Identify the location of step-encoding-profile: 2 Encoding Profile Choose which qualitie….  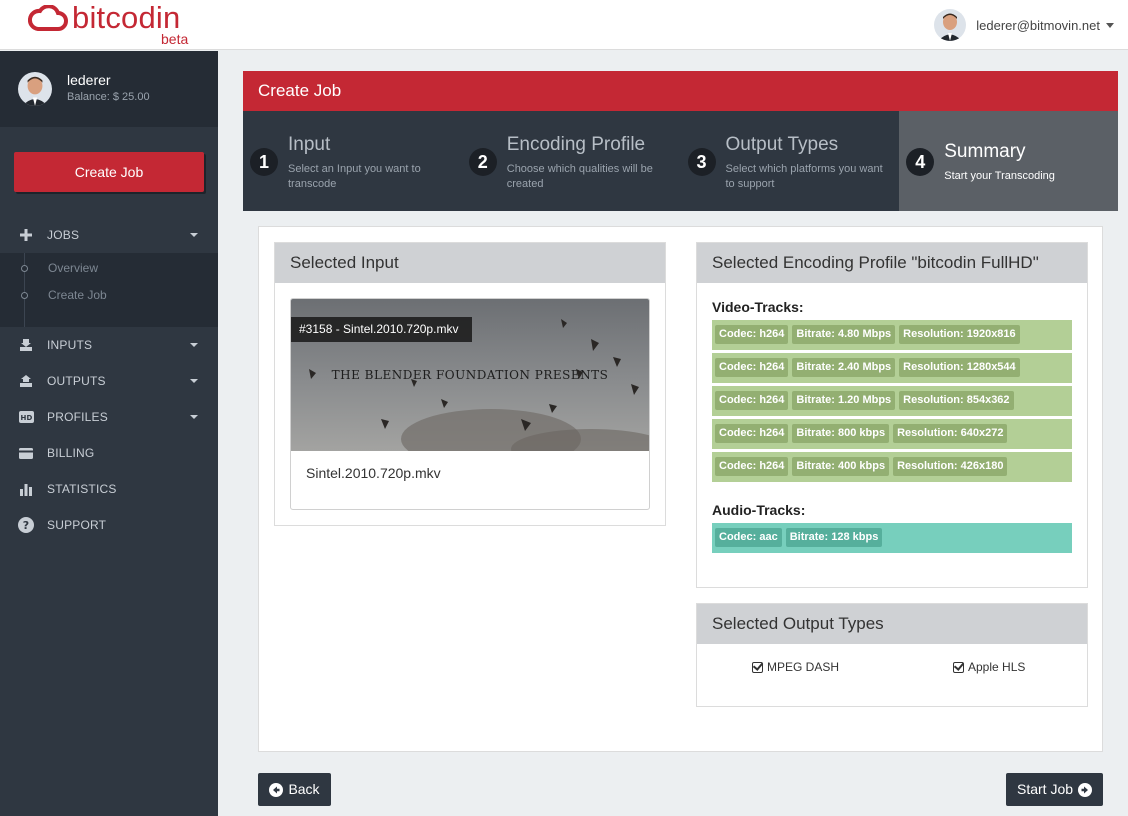
(571, 161).